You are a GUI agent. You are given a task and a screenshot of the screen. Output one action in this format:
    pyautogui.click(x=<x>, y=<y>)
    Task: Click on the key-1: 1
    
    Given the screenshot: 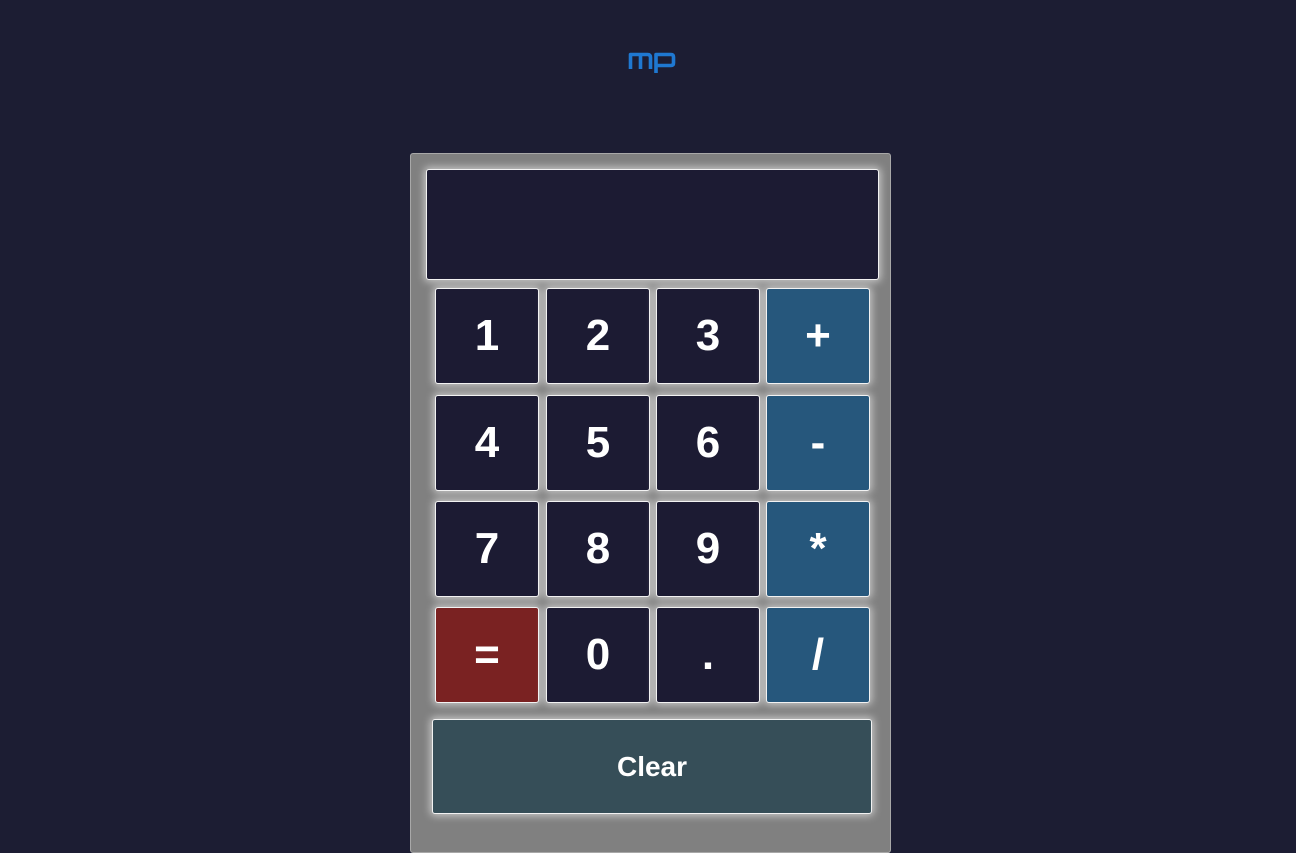 What is the action you would take?
    pyautogui.click(x=487, y=336)
    